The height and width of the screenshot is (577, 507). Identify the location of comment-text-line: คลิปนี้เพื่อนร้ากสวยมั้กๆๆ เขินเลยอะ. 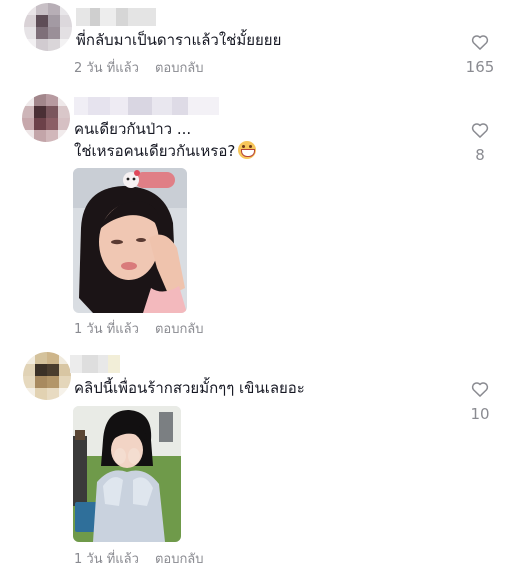
(189, 388).